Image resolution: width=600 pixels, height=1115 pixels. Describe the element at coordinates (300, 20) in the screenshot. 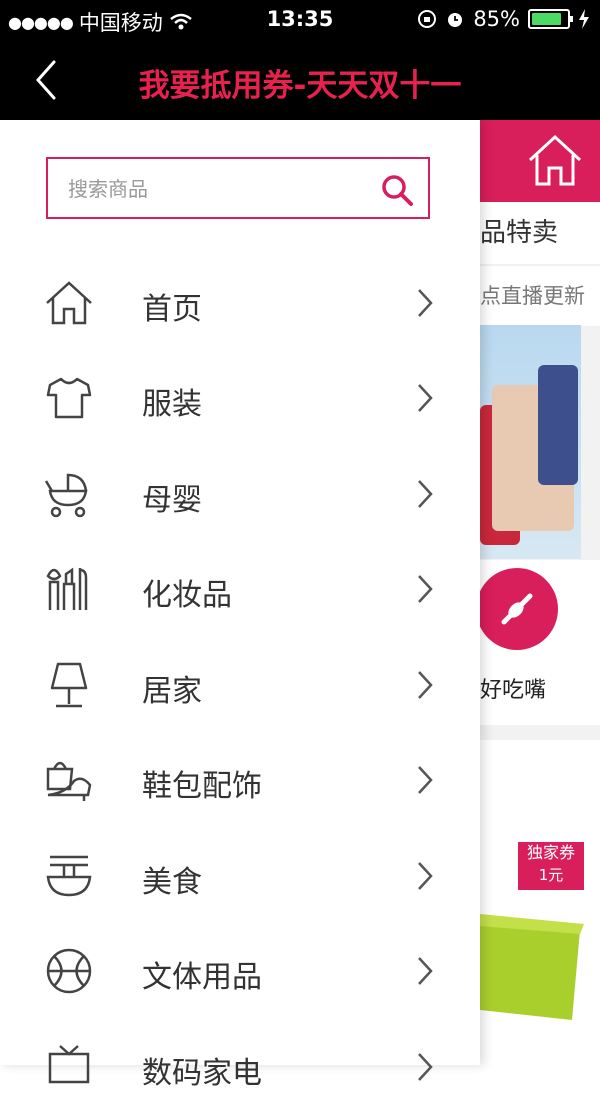

I see `status-bar: ●●●●● 中国移动 13:35 85%` at that location.